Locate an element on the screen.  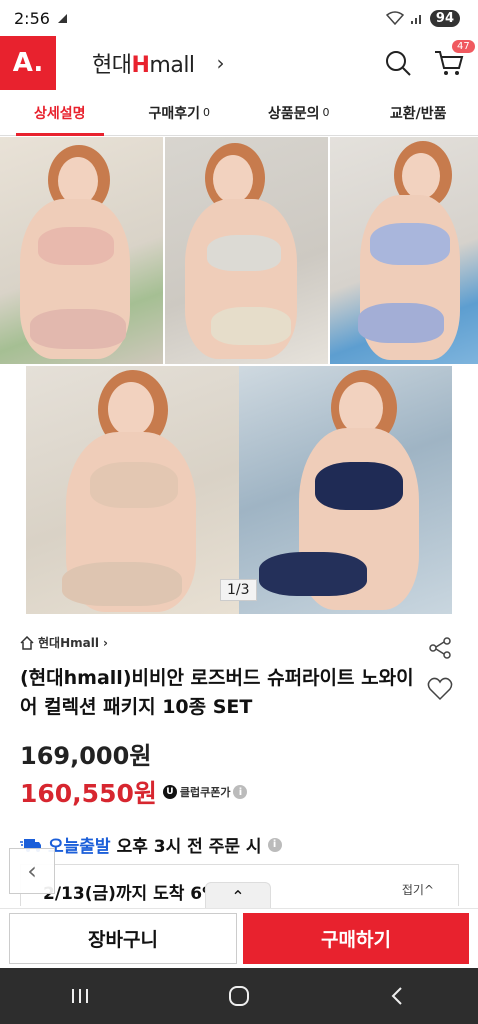
back-arrow-button: ‹ is located at coordinates (32, 871).